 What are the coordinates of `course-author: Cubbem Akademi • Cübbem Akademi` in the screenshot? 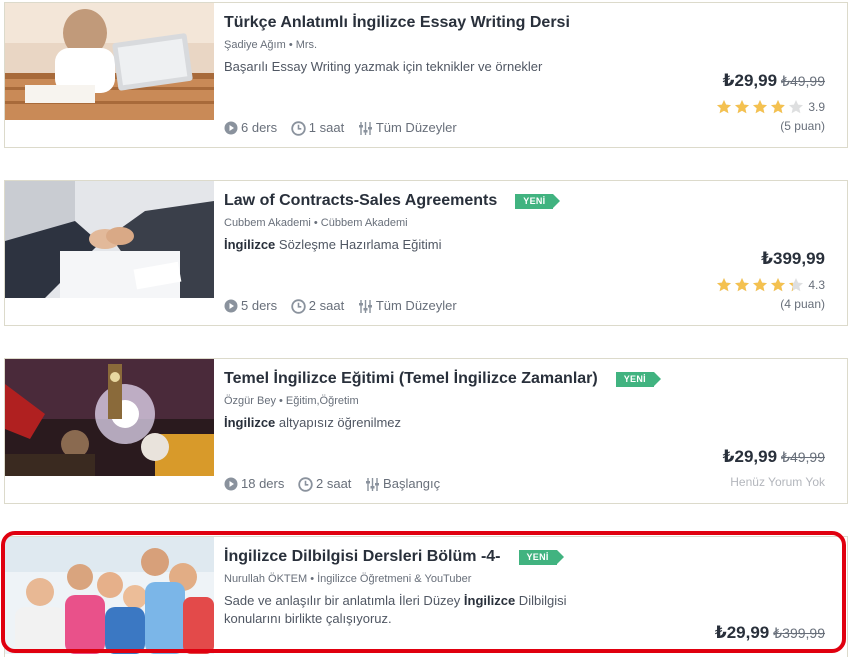 It's located at (316, 223).